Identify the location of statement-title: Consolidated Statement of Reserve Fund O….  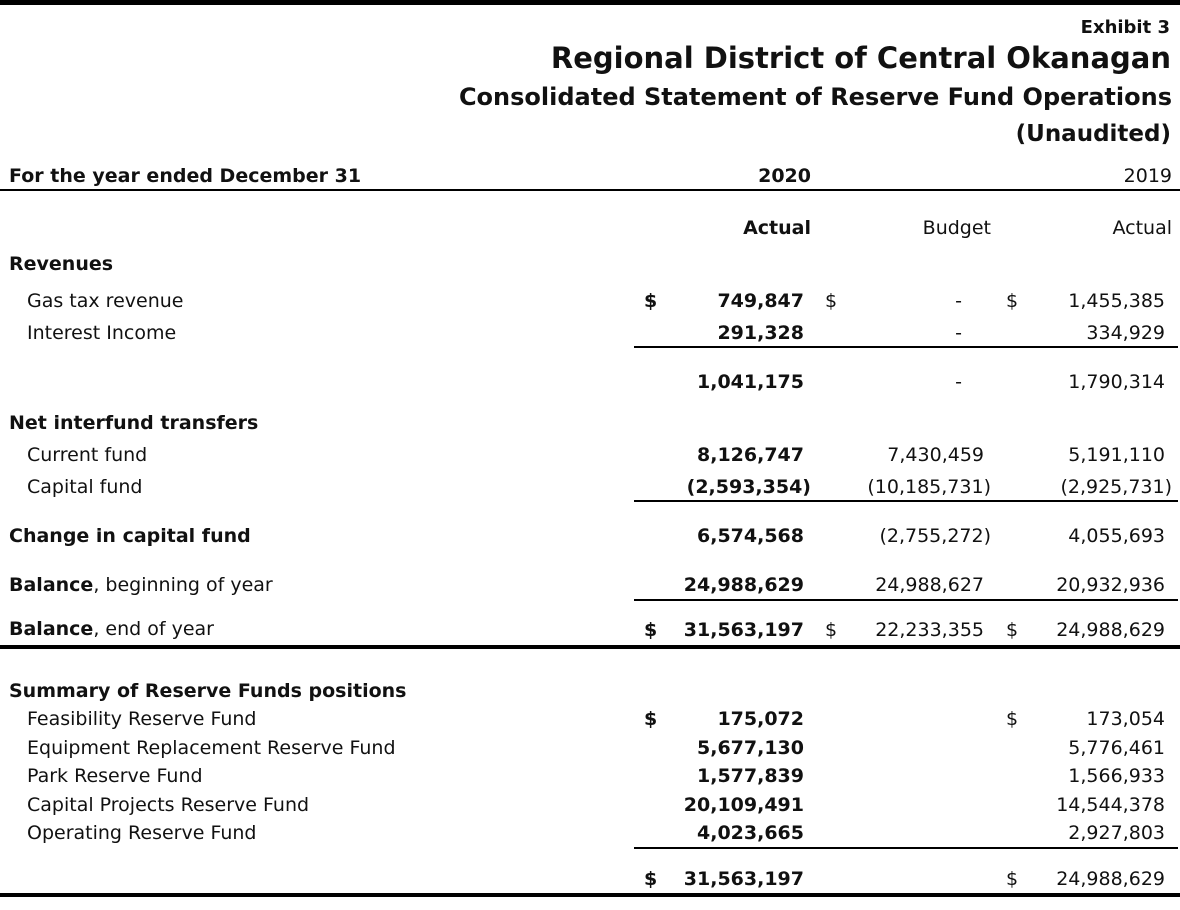
(815, 97).